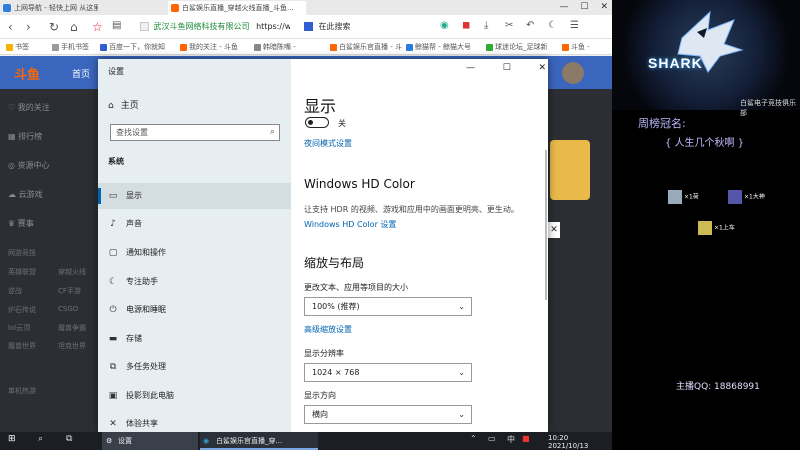 The height and width of the screenshot is (450, 800). I want to click on tray-chevron-icon: ⌃, so click(473, 438).